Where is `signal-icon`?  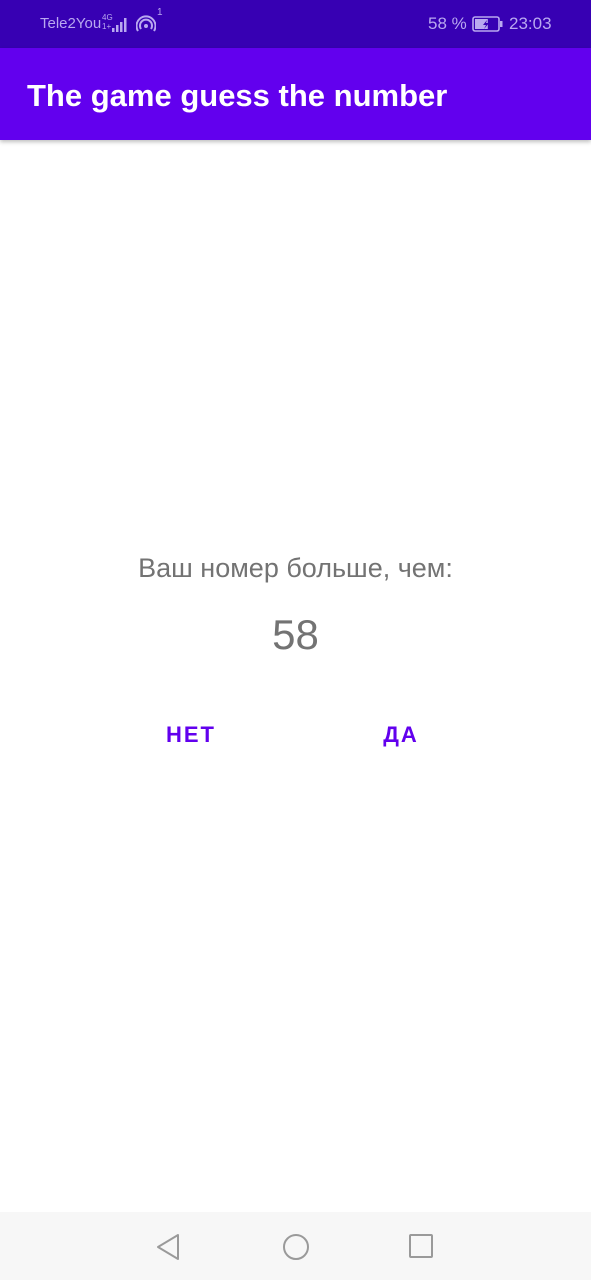 signal-icon is located at coordinates (119, 25).